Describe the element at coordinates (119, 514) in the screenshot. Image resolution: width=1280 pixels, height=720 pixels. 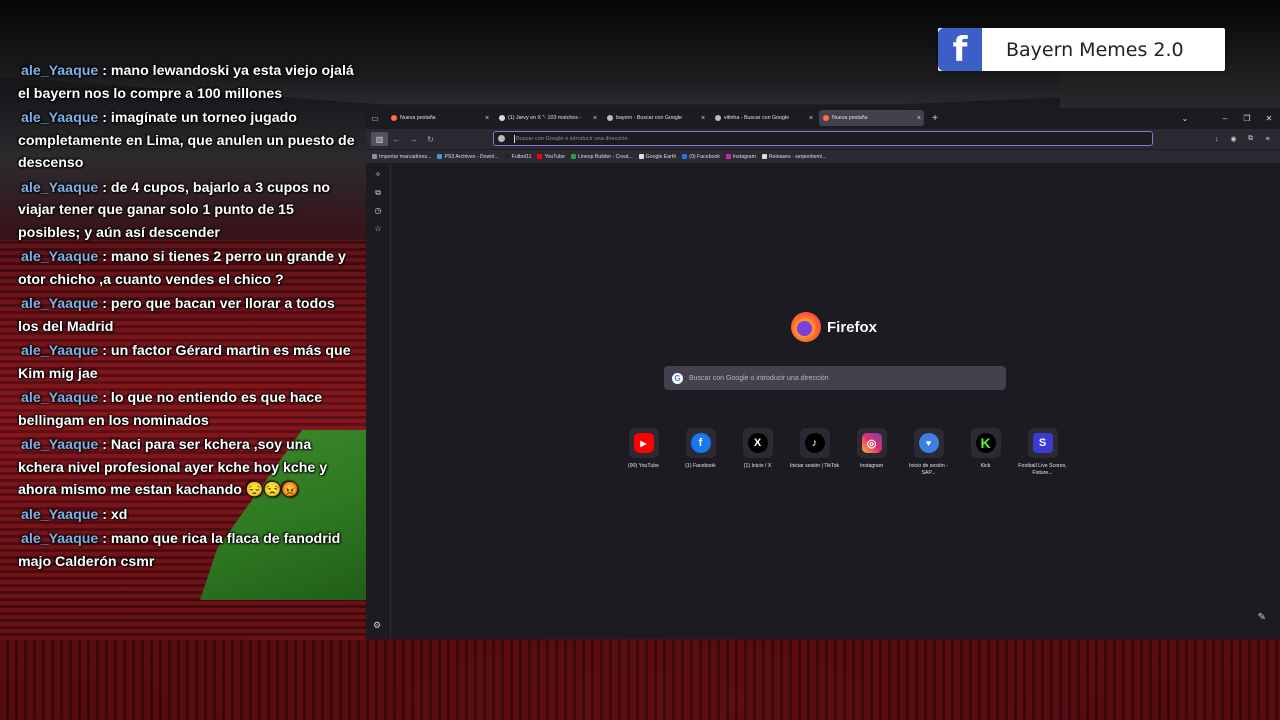
I see `chat-text: xd` at that location.